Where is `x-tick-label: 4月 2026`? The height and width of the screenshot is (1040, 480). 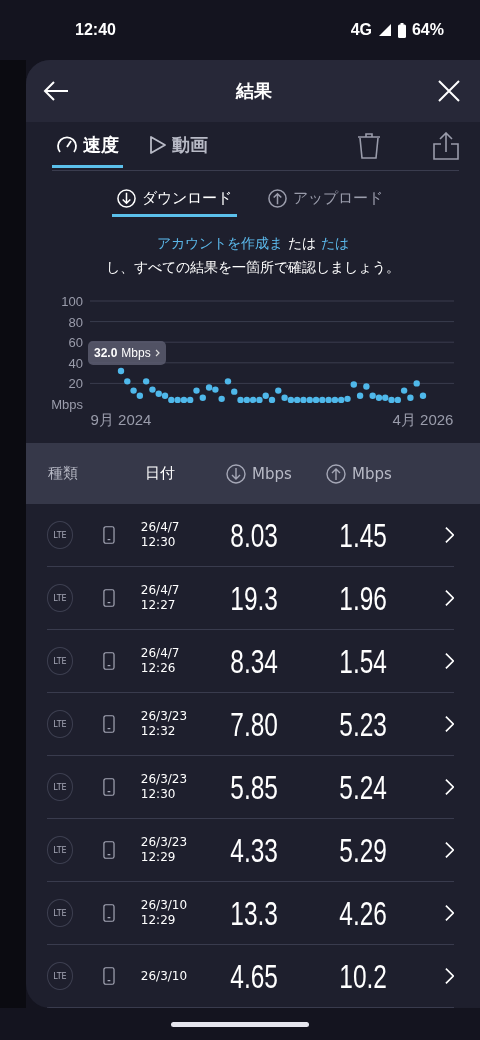 x-tick-label: 4月 2026 is located at coordinates (423, 419).